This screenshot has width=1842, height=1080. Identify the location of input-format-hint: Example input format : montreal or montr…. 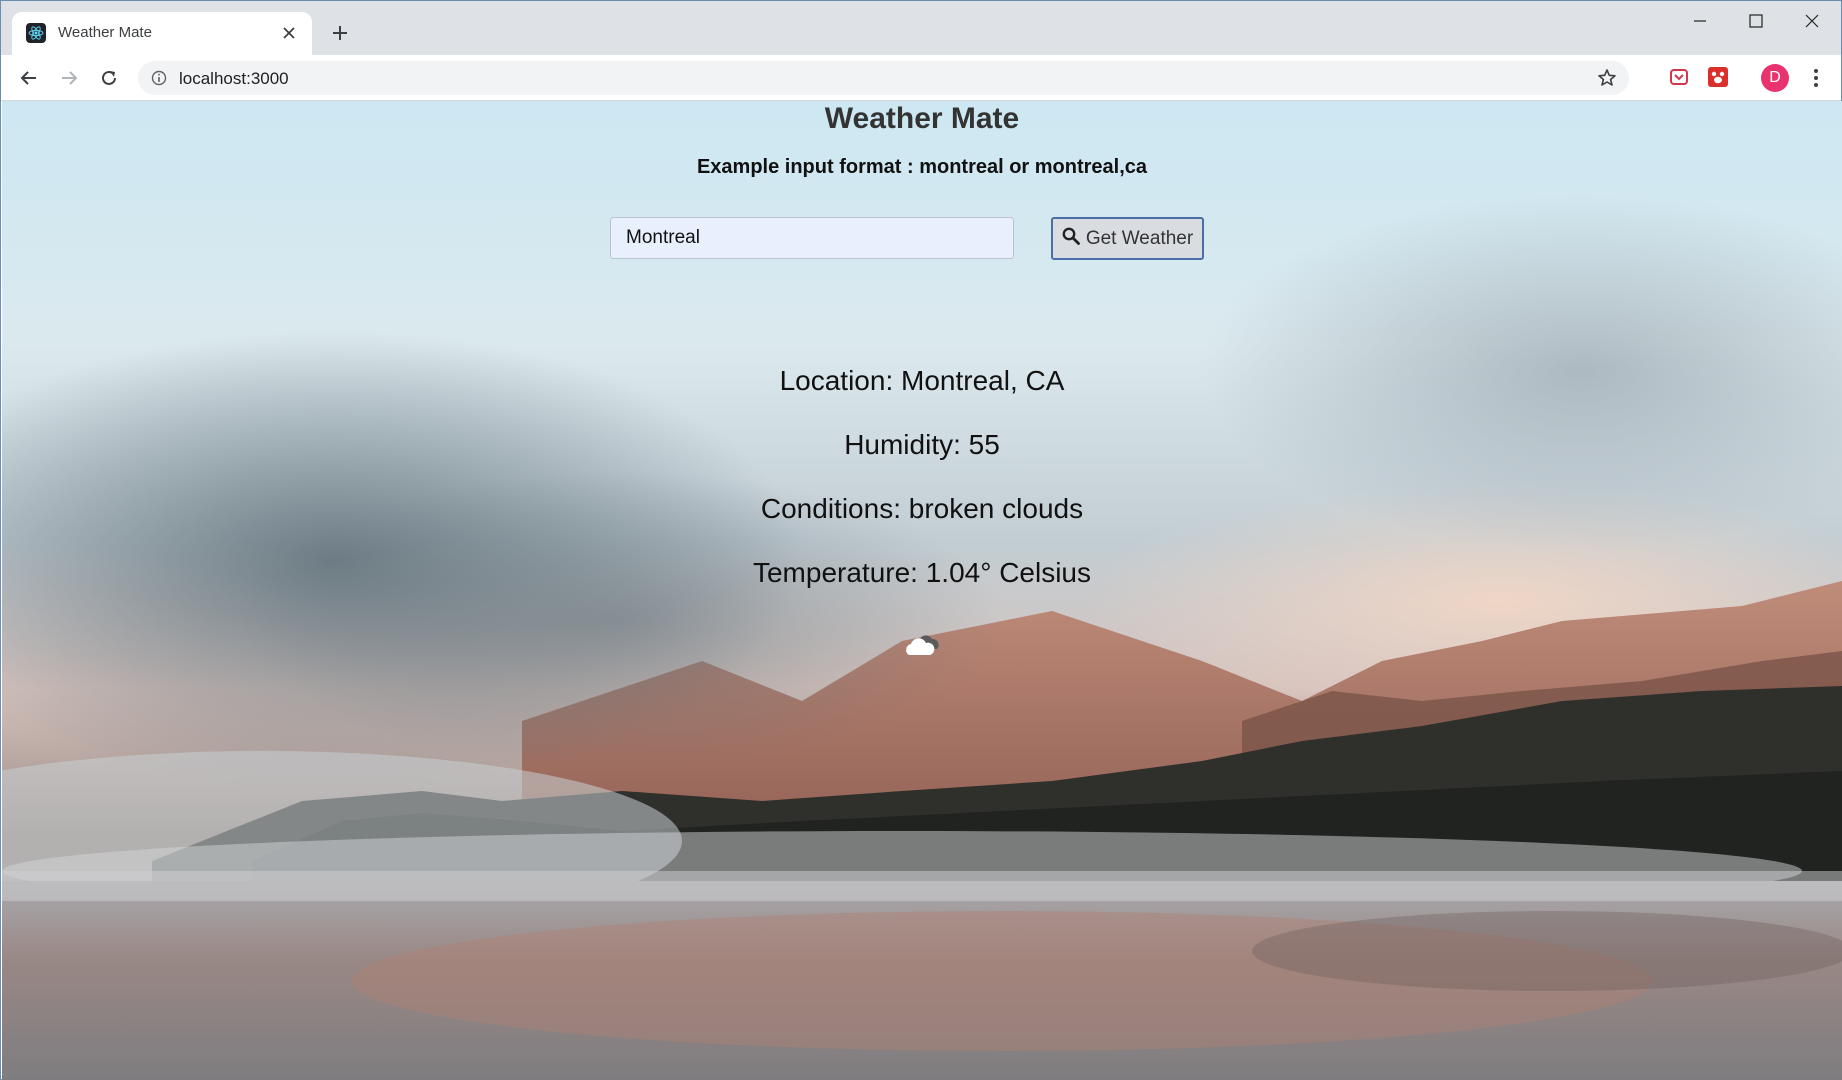
(922, 167).